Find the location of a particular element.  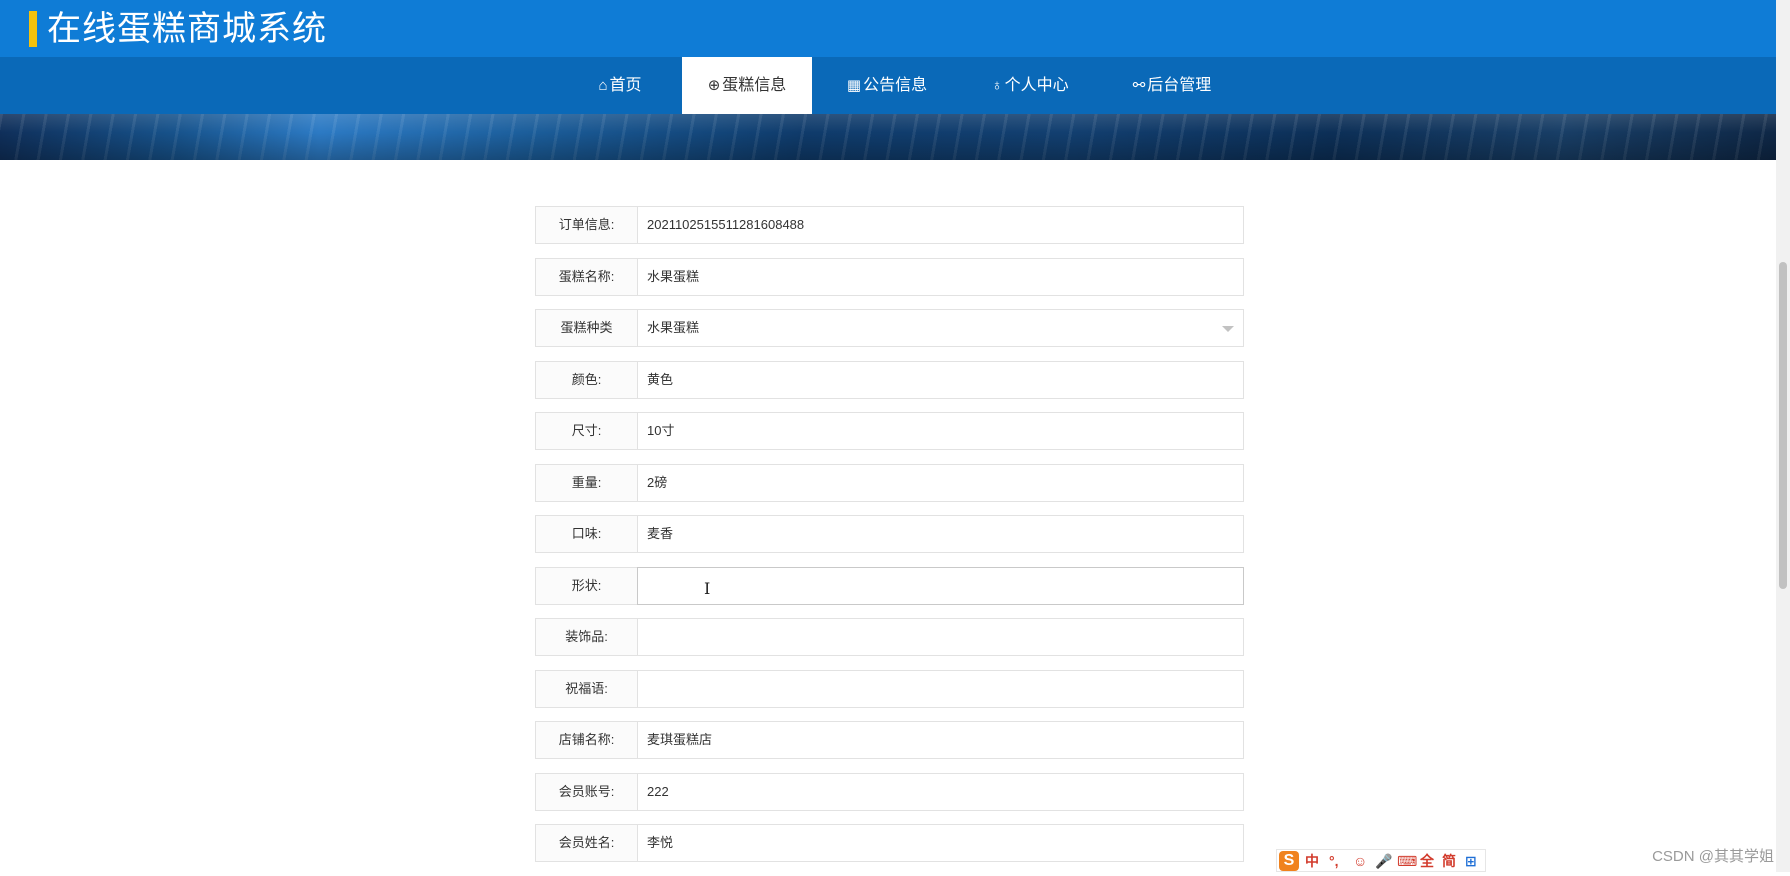

form-row-cake-type: 蛋糕种类 水果蛋糕 is located at coordinates (889, 328).